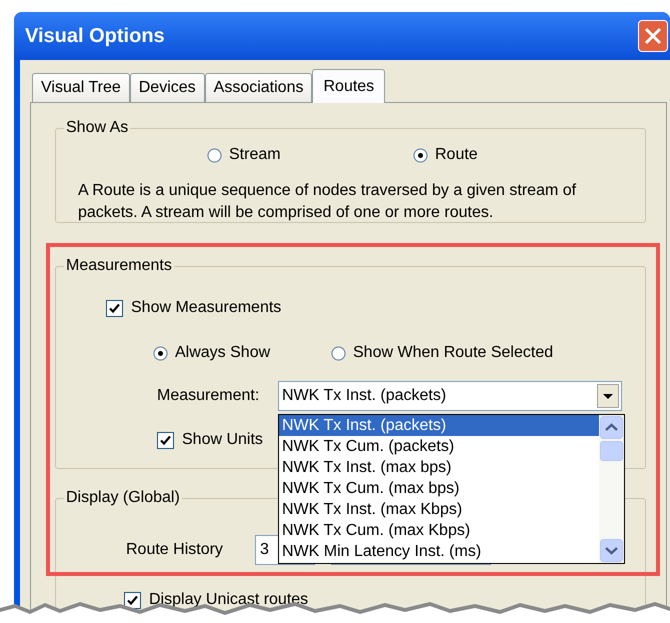 The height and width of the screenshot is (623, 670). I want to click on field-label: Route History, so click(175, 550).